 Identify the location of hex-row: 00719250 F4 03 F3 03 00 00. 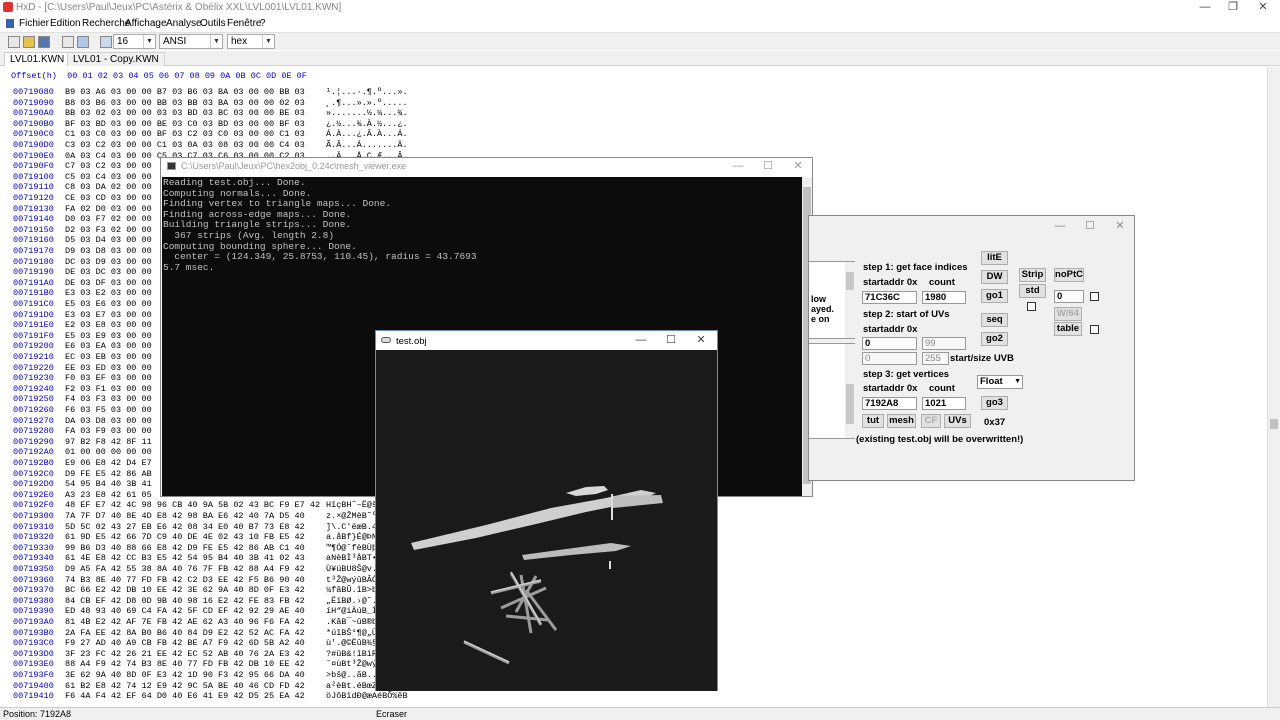
(82, 399).